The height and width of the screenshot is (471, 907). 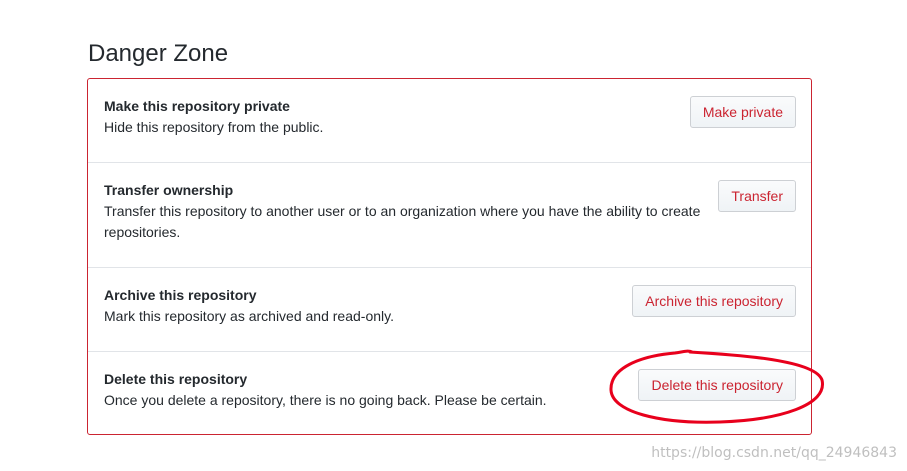 What do you see at coordinates (176, 379) in the screenshot?
I see `delete-repository-title: Delete this repository` at bounding box center [176, 379].